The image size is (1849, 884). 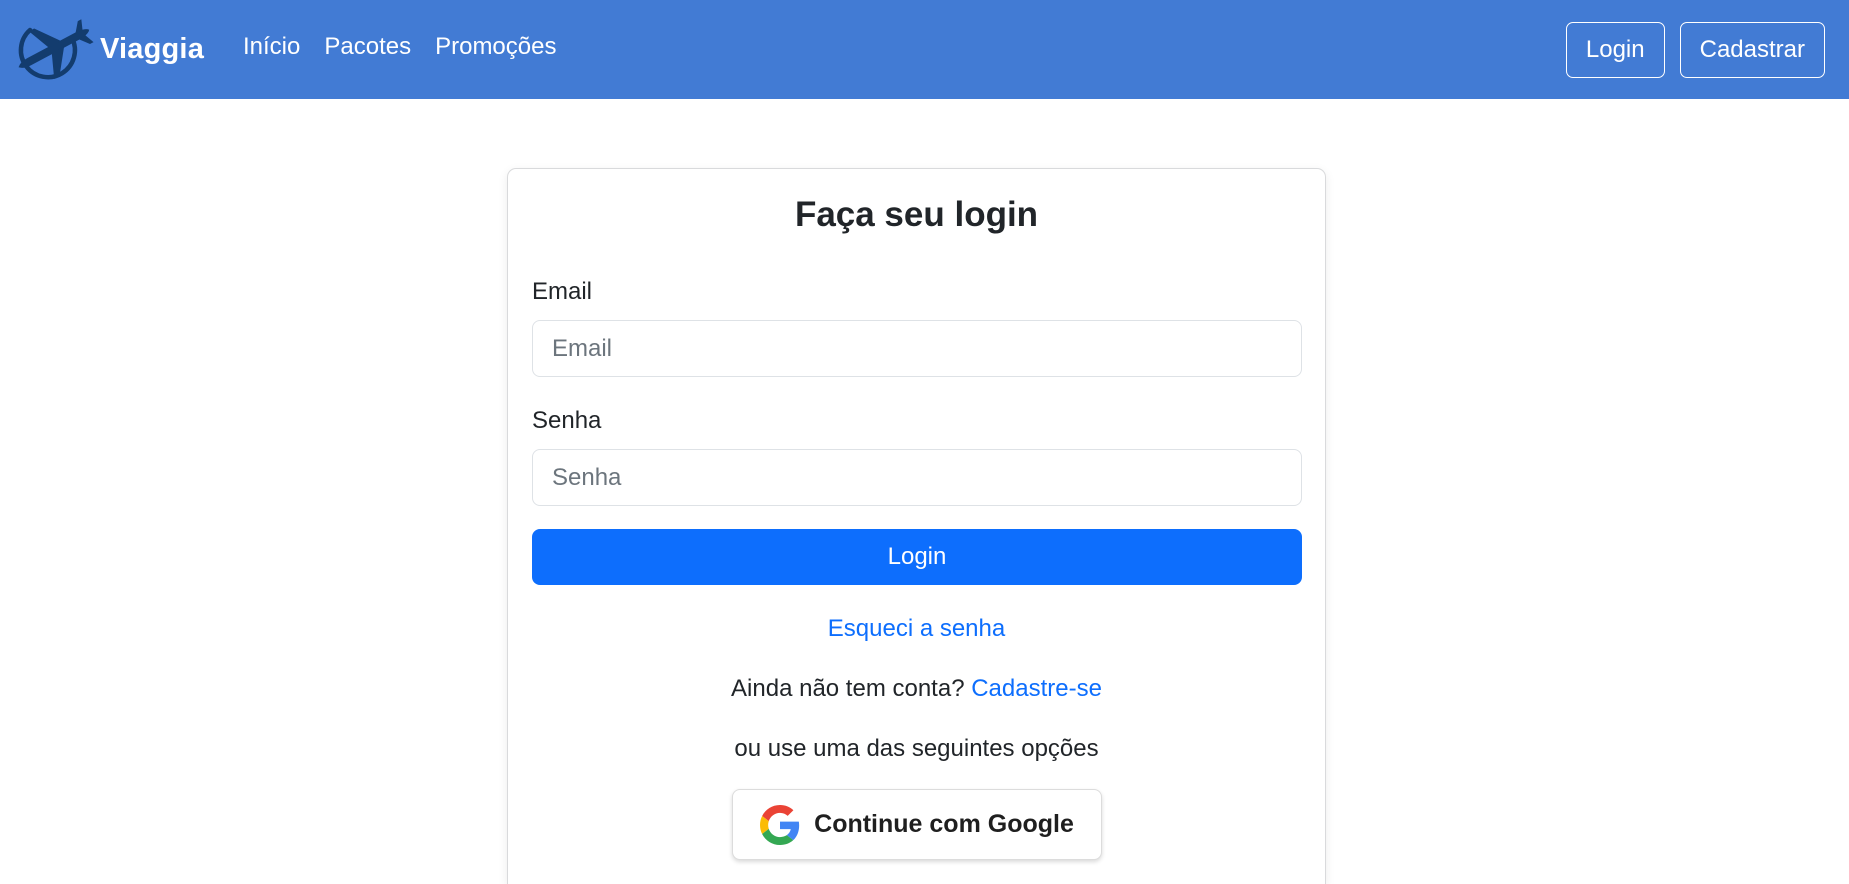 What do you see at coordinates (562, 291) in the screenshot?
I see `email-label: Email` at bounding box center [562, 291].